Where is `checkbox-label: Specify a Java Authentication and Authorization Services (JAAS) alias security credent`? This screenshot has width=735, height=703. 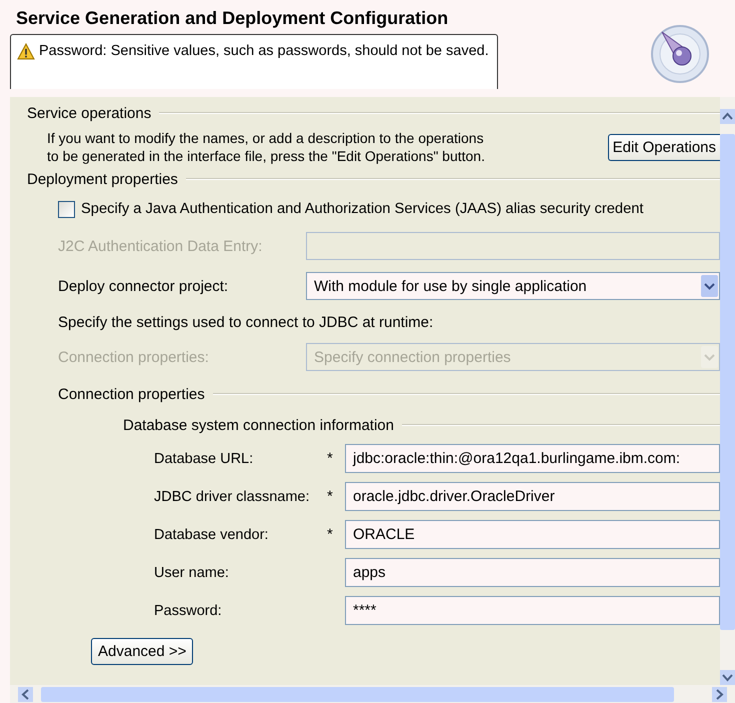 checkbox-label: Specify a Java Authentication and Authorization Services (JAAS) alias security credent is located at coordinates (362, 209).